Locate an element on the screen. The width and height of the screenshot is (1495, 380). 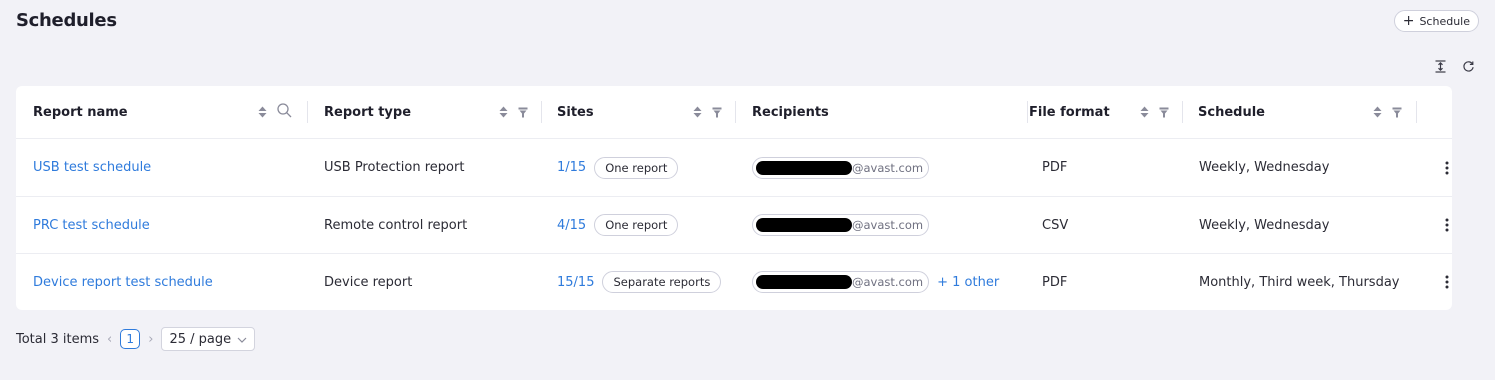
file-format-cell: CSV is located at coordinates (1055, 225).